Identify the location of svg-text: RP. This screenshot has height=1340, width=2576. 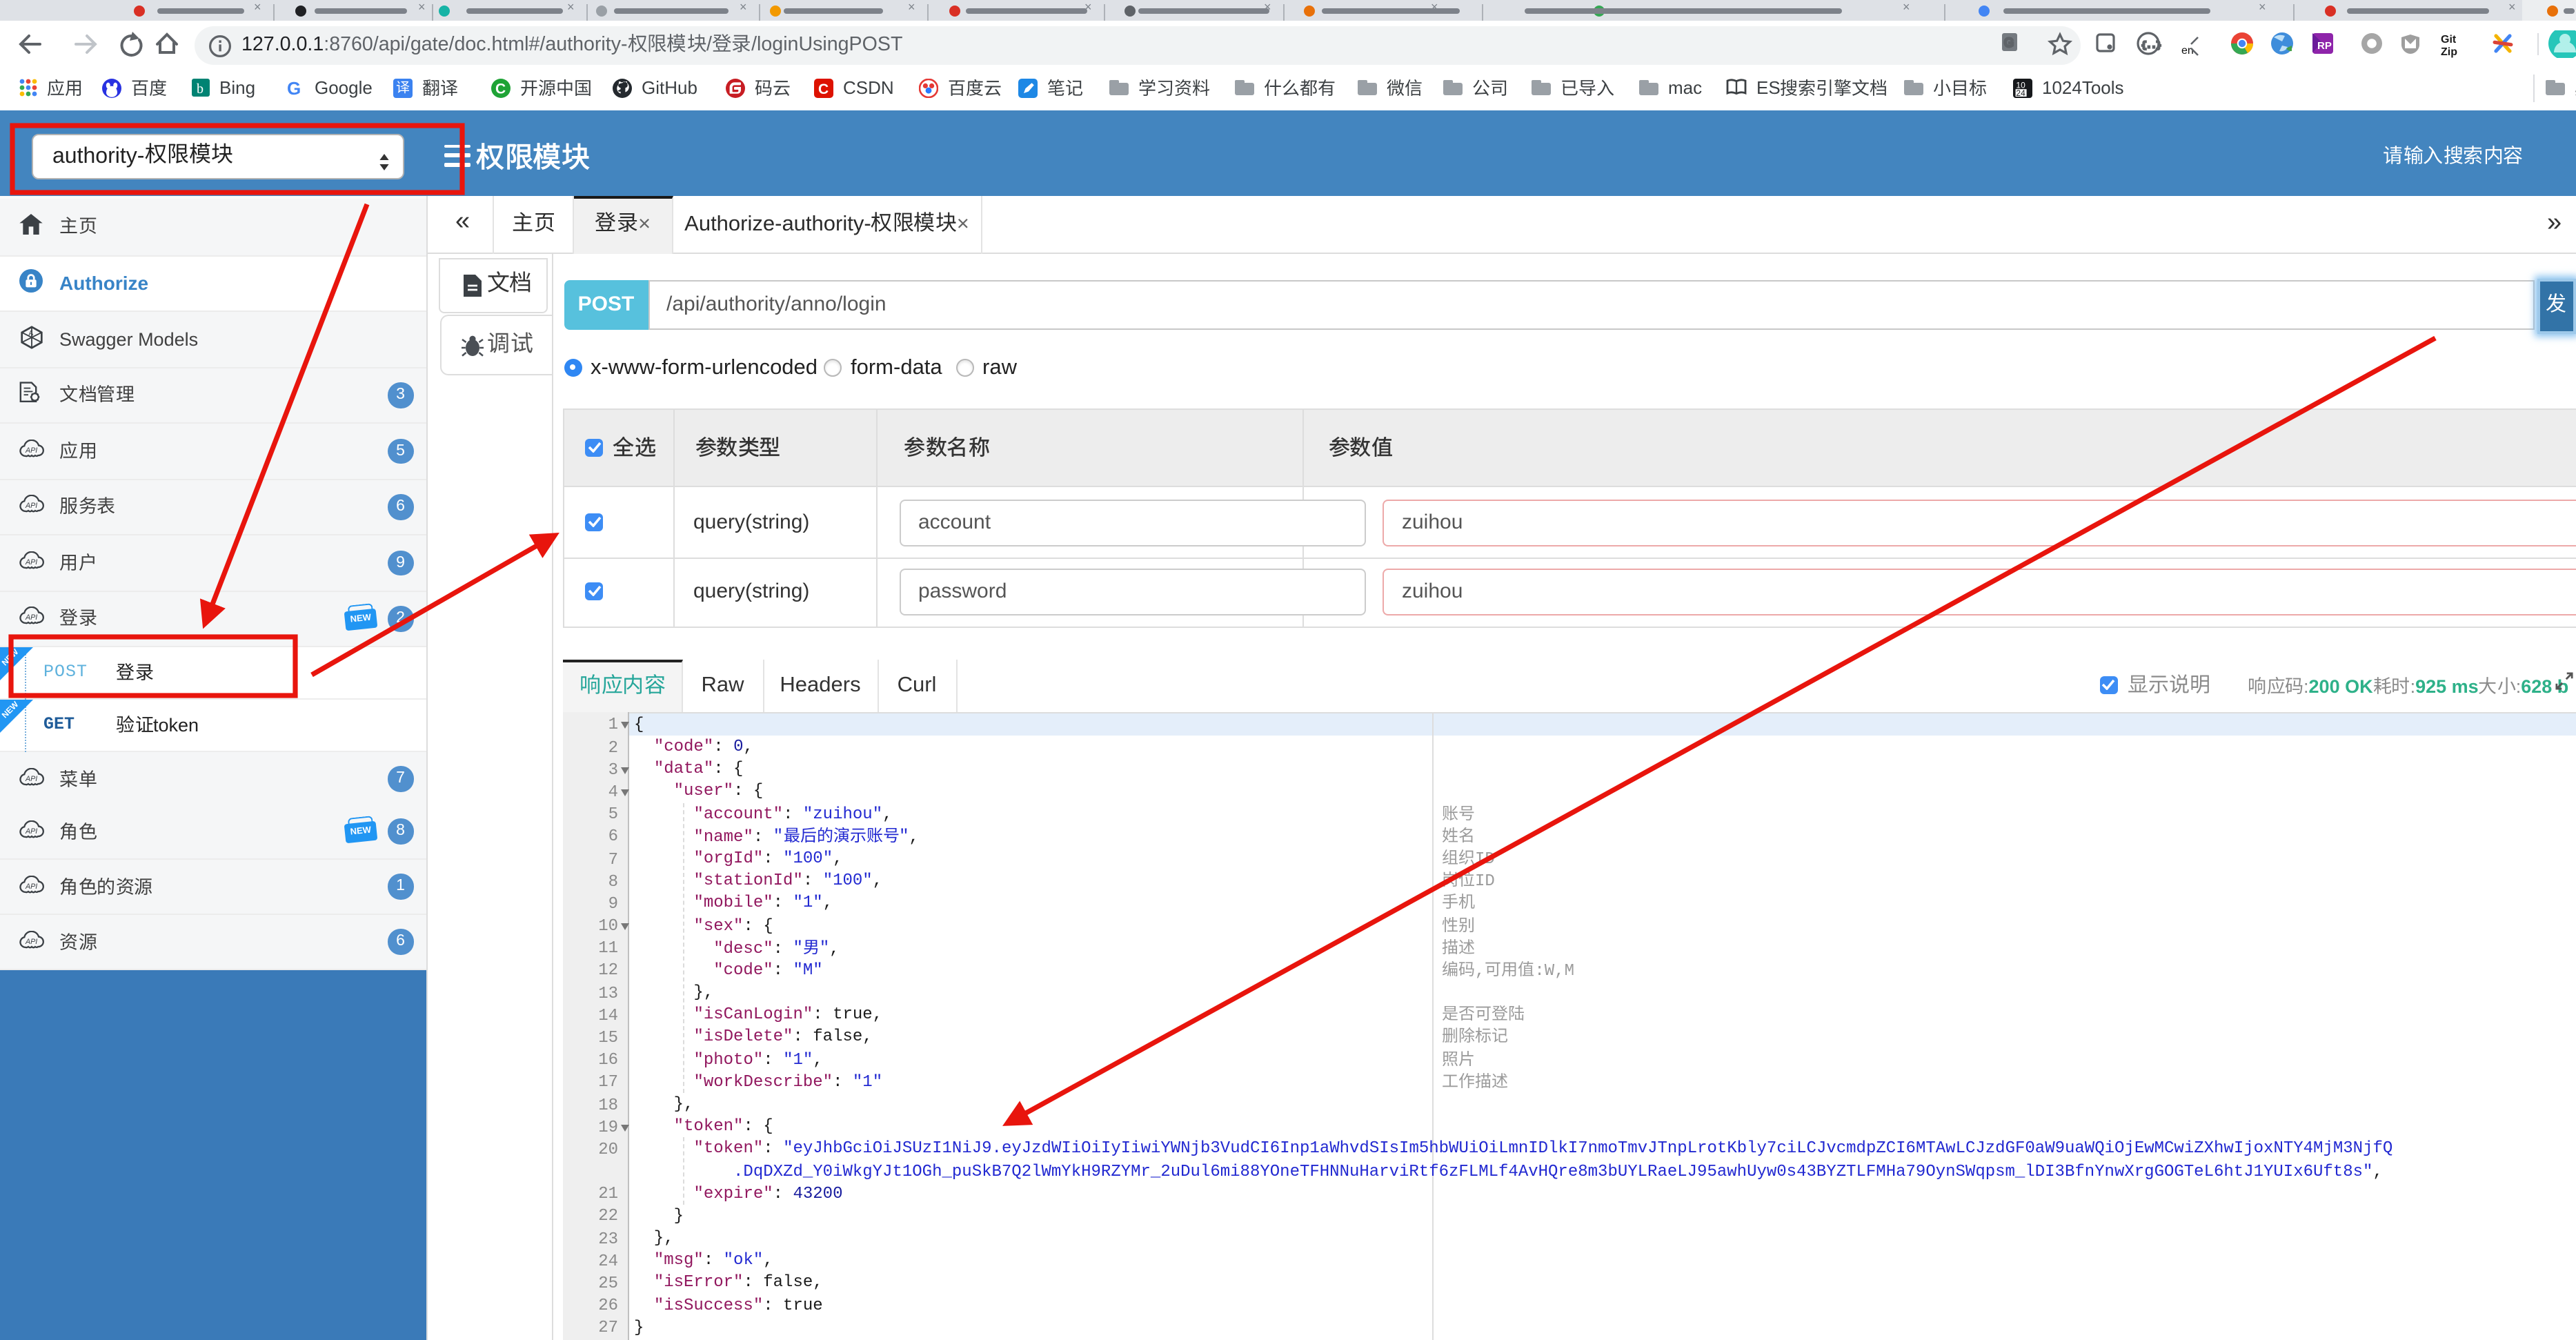
(2324, 46).